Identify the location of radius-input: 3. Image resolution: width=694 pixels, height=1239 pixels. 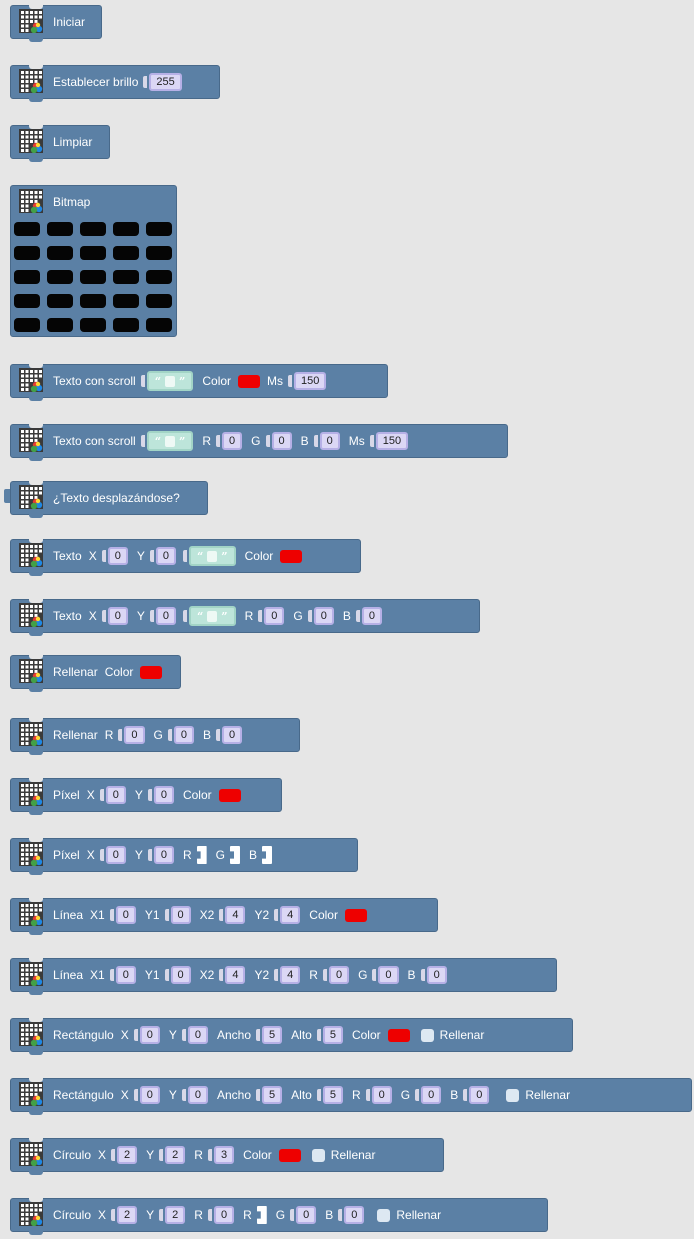
(224, 1155).